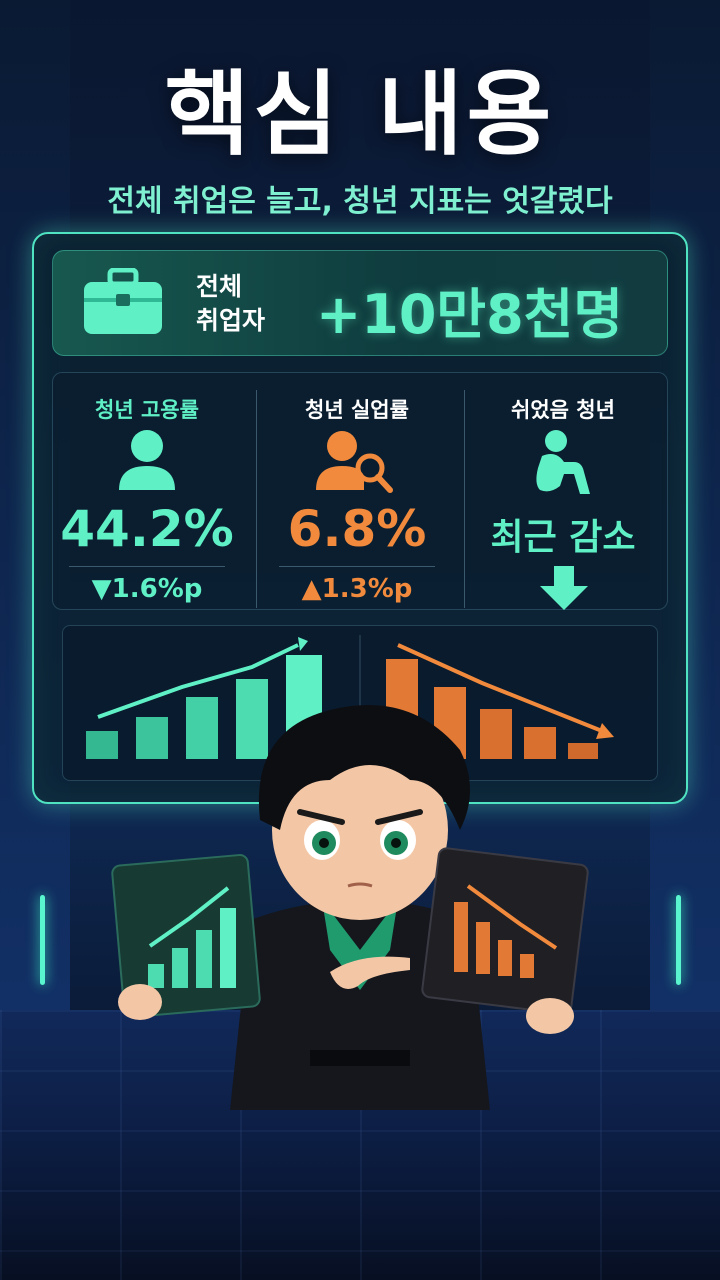 The width and height of the screenshot is (720, 1280). I want to click on total-employment-label: 전체 취업자, so click(246, 304).